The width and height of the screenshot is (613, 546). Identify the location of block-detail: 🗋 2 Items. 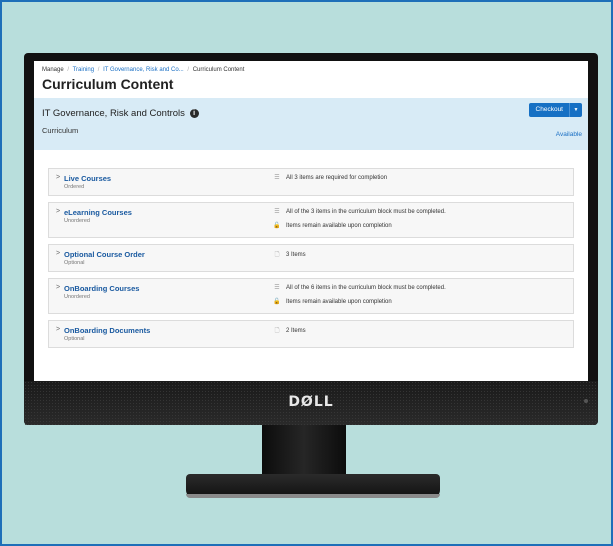
(289, 331).